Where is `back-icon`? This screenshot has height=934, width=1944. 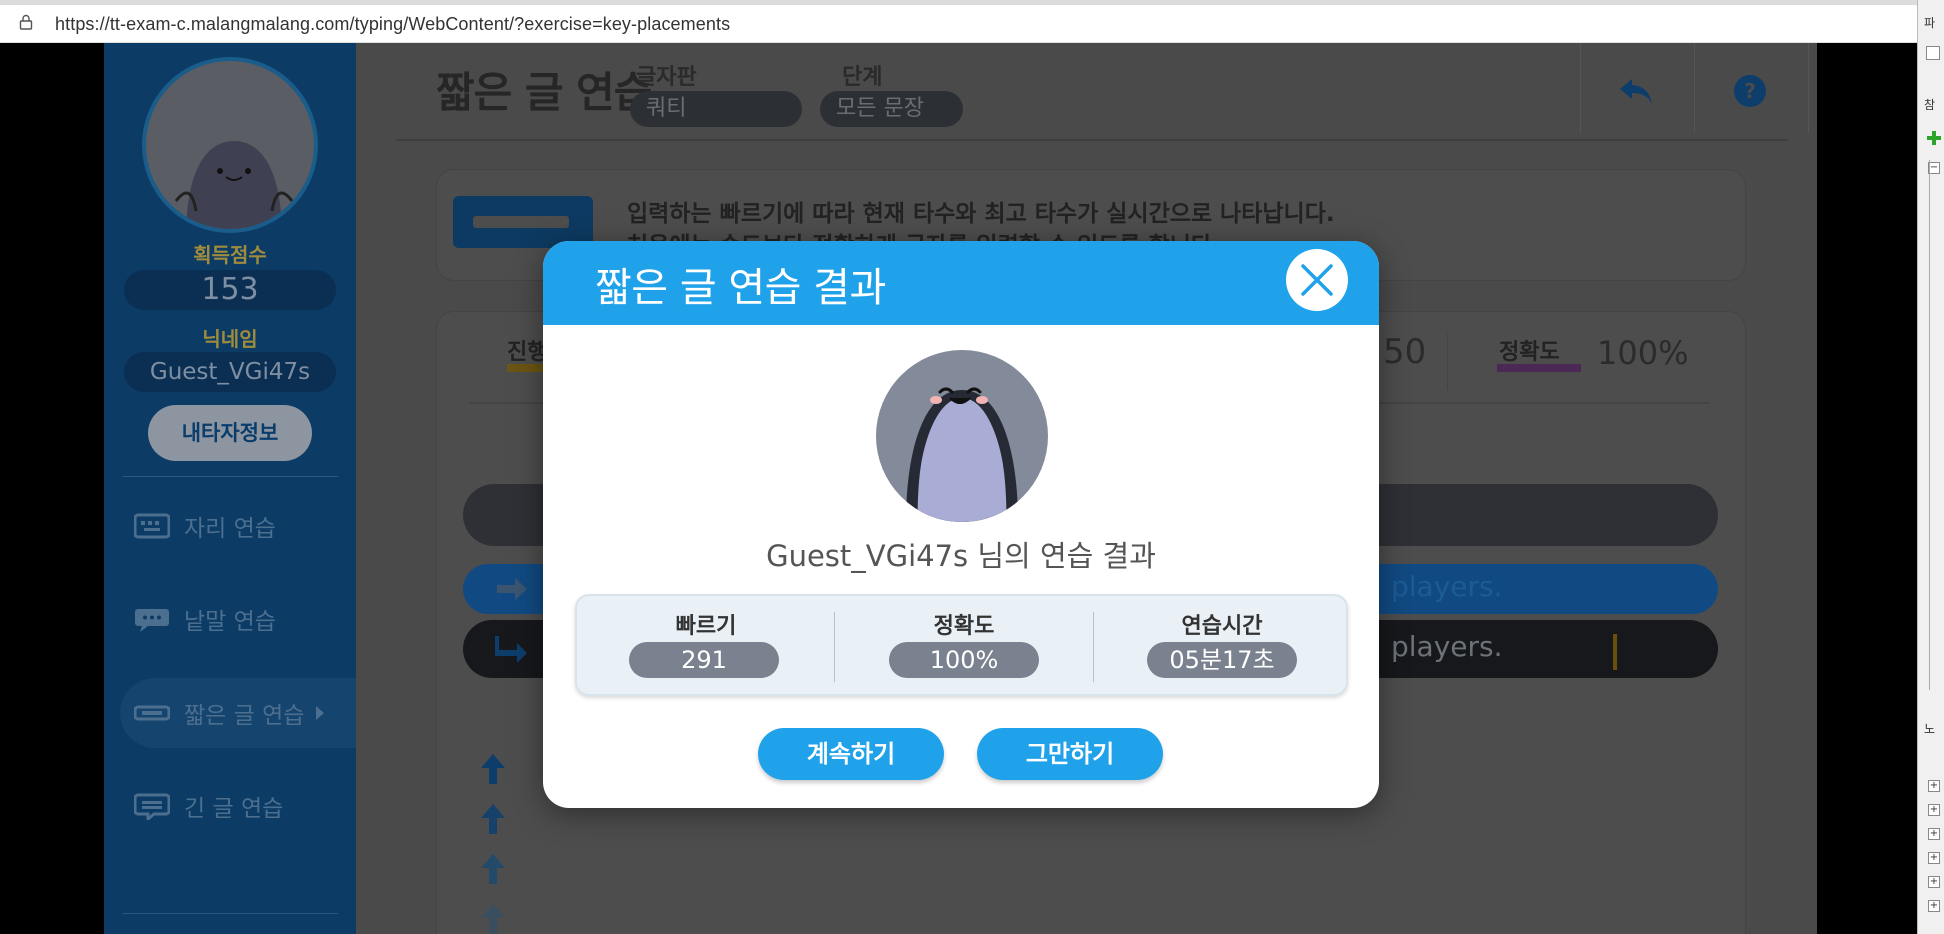
back-icon is located at coordinates (1636, 91).